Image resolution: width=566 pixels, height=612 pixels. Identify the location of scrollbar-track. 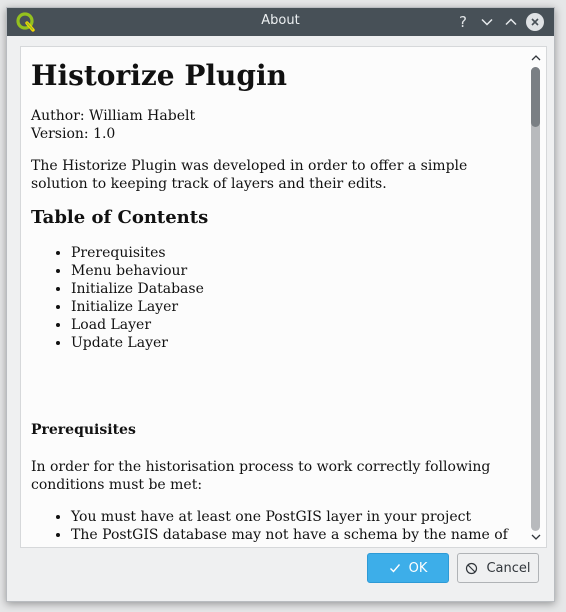
(535, 299).